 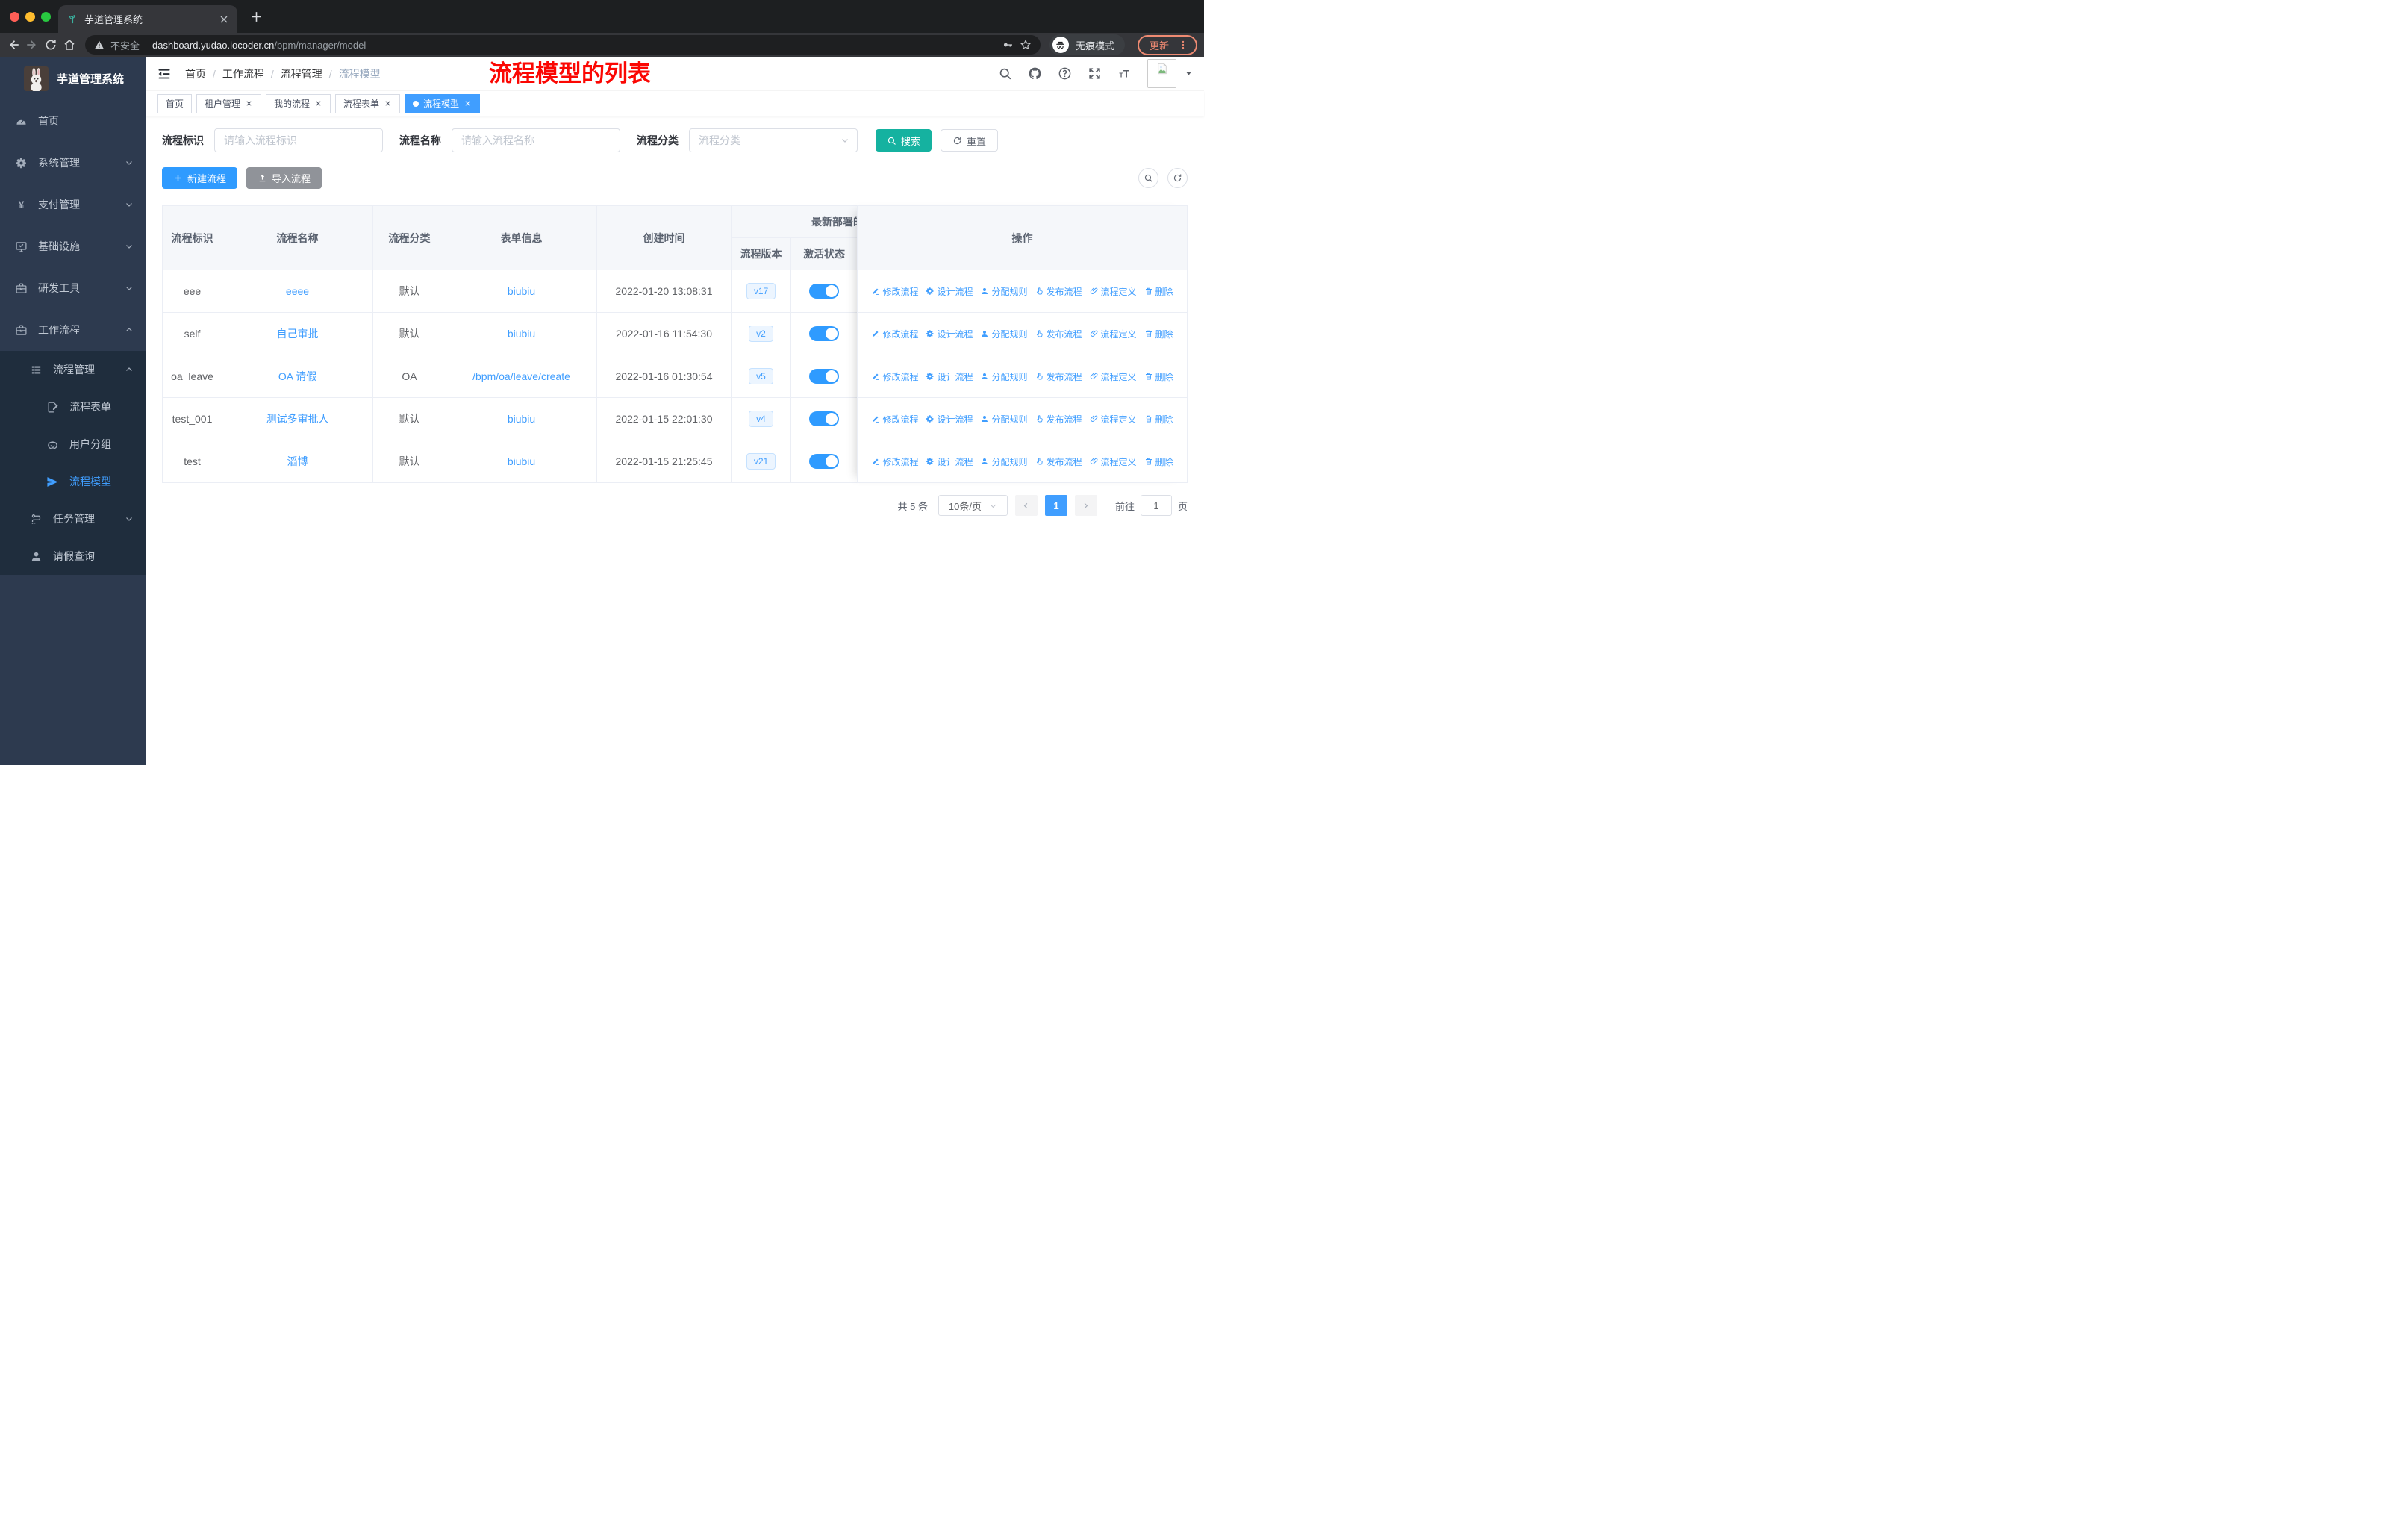 I want to click on breadcrumb-home: 首页, so click(x=195, y=73).